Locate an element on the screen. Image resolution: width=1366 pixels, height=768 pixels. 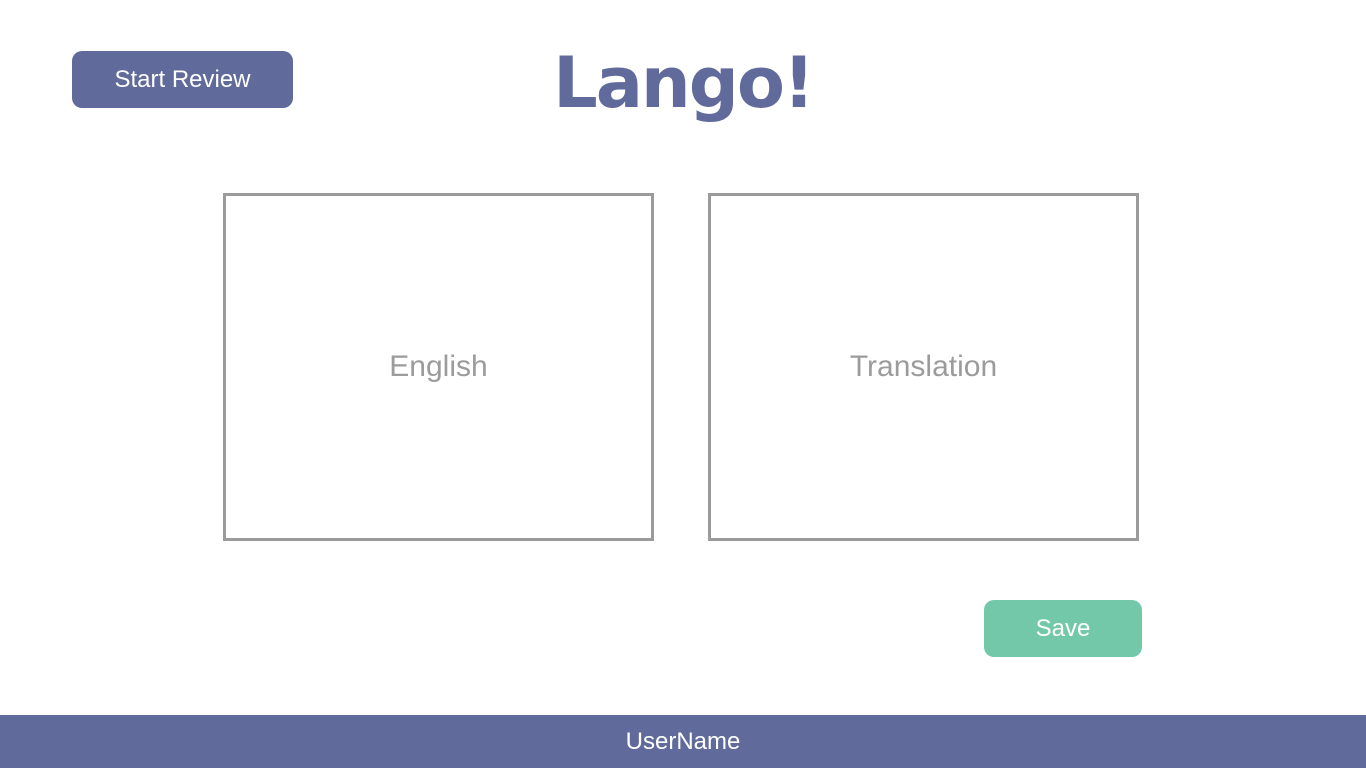
footer-bar: UserName is located at coordinates (683, 741).